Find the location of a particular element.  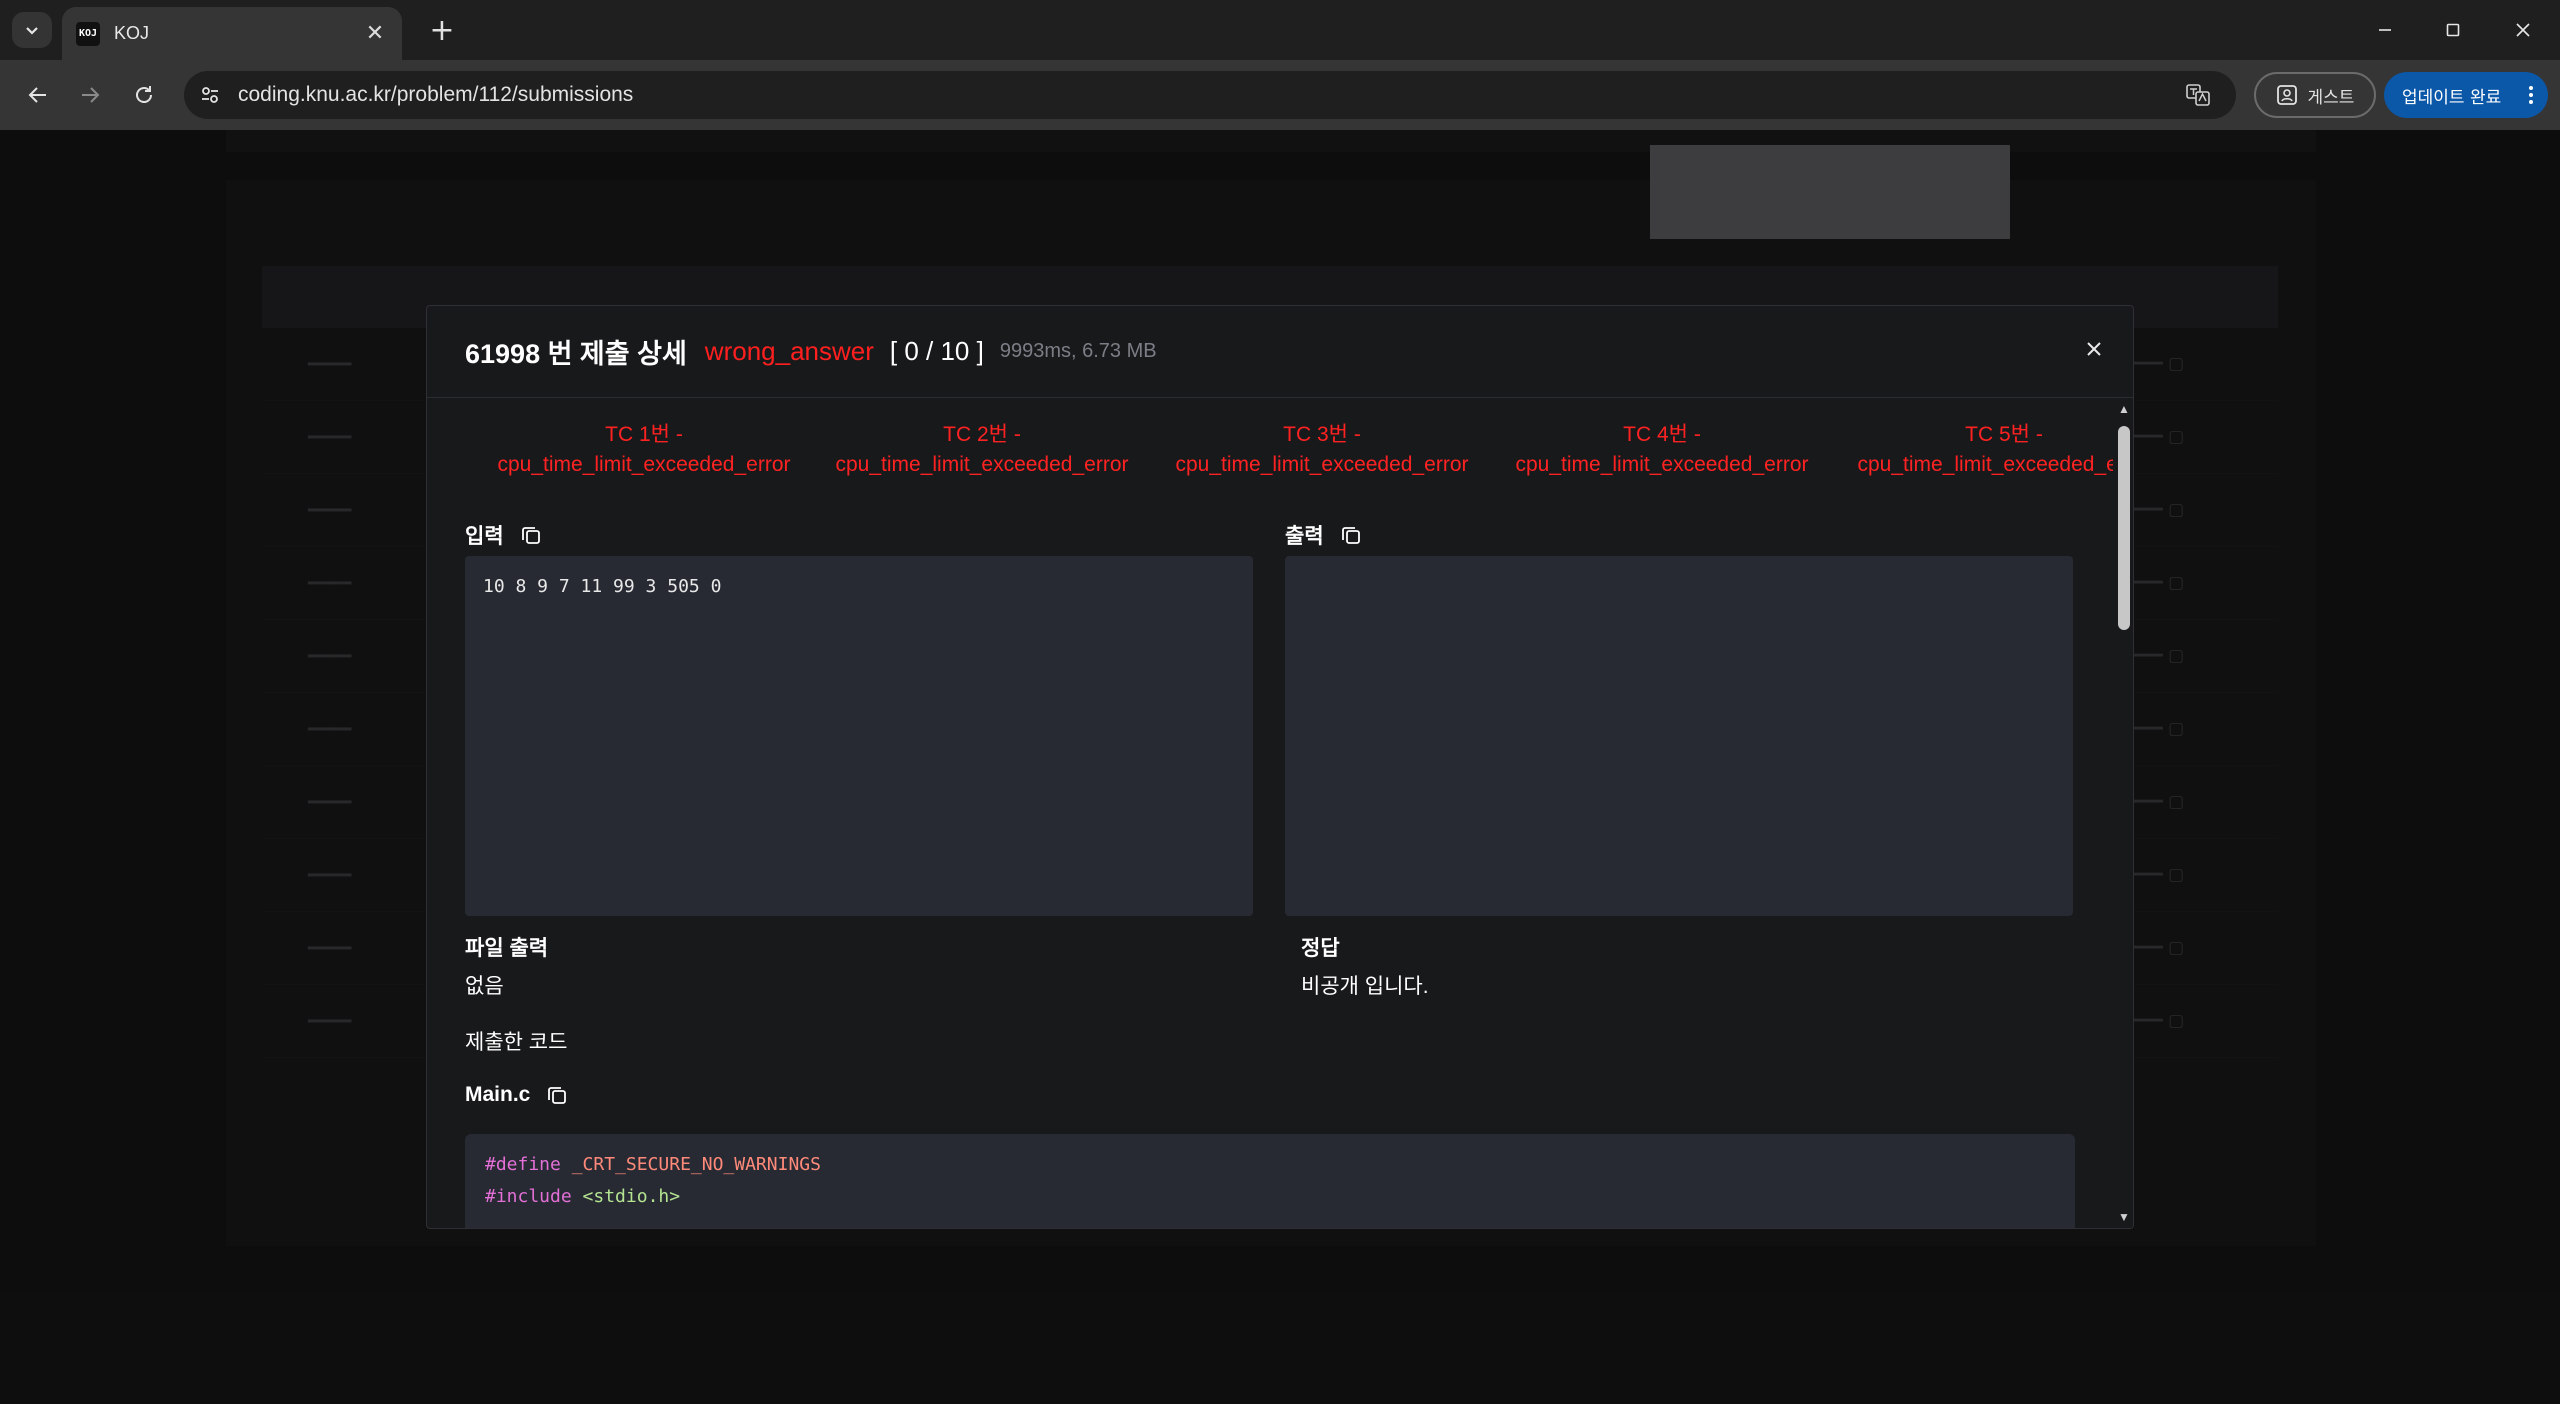

reload-icon is located at coordinates (144, 94).